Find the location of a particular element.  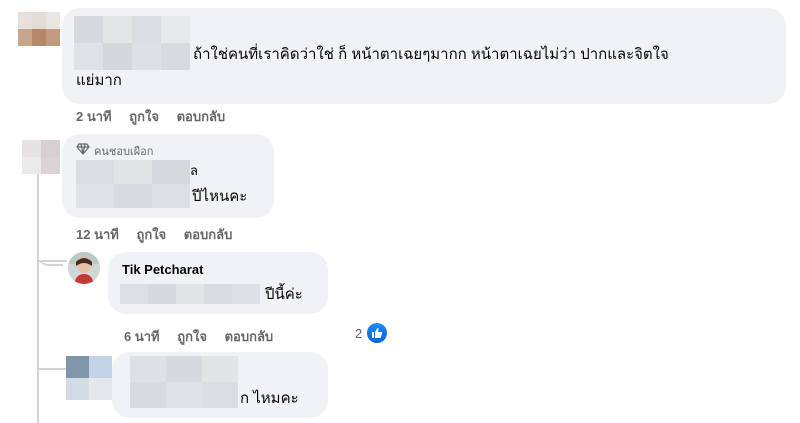

comment-meta: 2 นาที ถูกใจ ตอบกลับ is located at coordinates (157, 116).